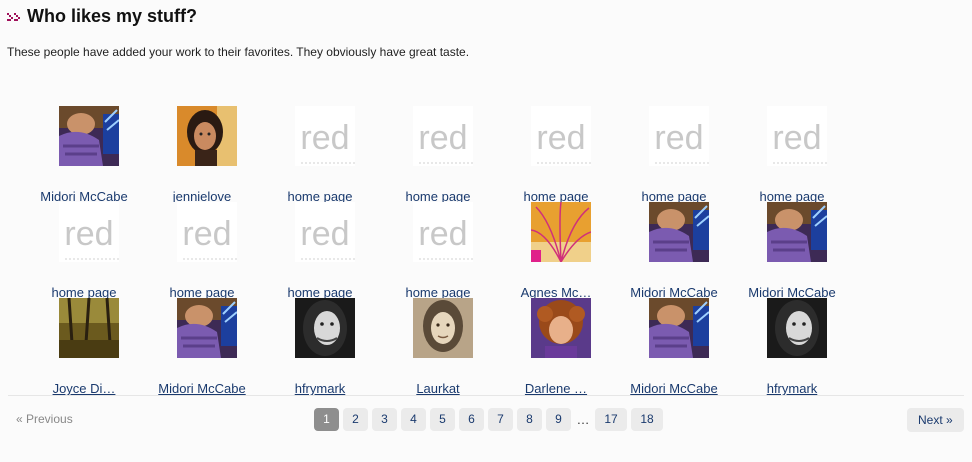 Image resolution: width=972 pixels, height=462 pixels. What do you see at coordinates (413, 419) in the screenshot?
I see `page-number-button: 4` at bounding box center [413, 419].